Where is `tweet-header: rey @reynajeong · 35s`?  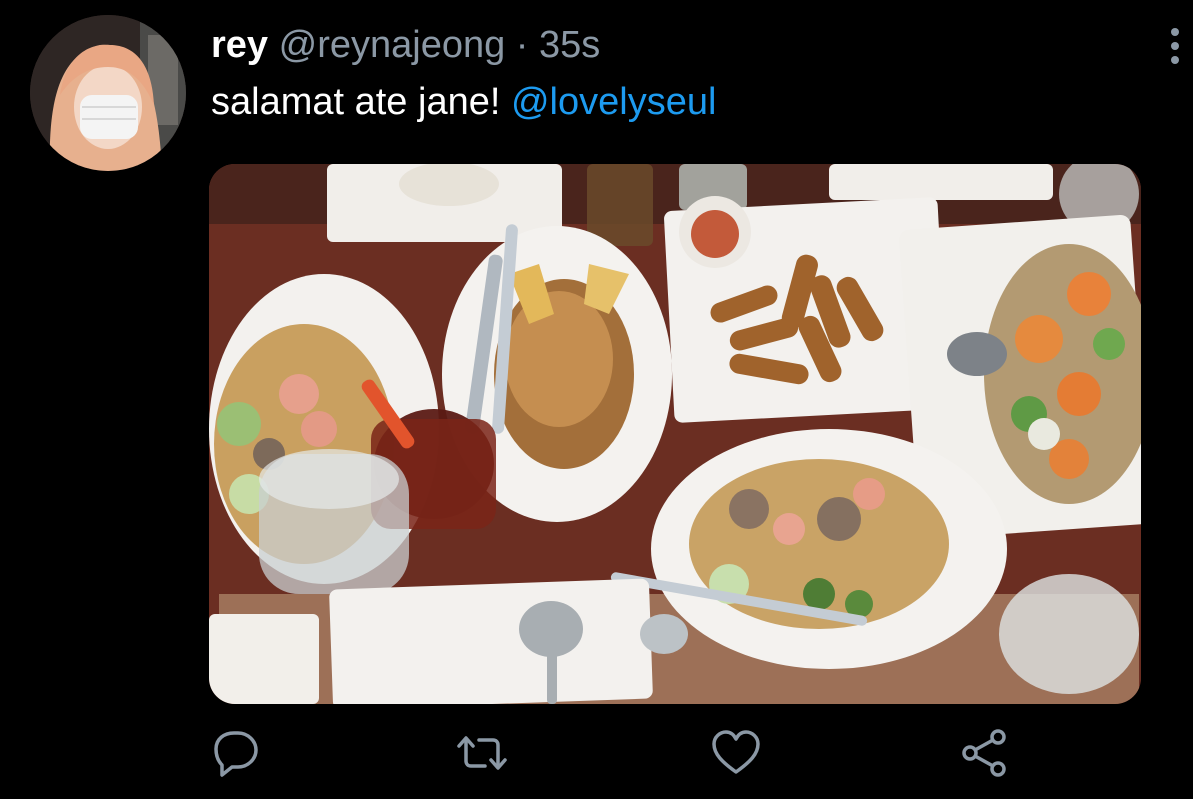 tweet-header: rey @reynajeong · 35s is located at coordinates (405, 45).